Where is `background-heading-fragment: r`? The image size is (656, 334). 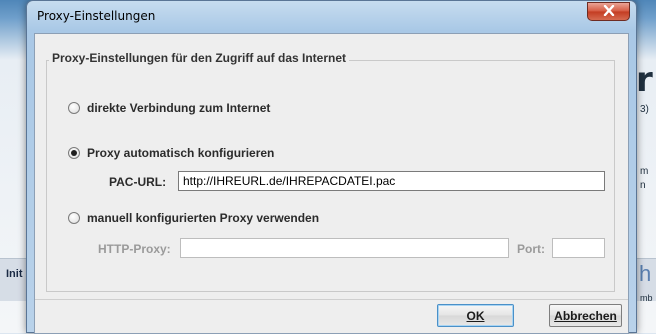 background-heading-fragment: r is located at coordinates (644, 80).